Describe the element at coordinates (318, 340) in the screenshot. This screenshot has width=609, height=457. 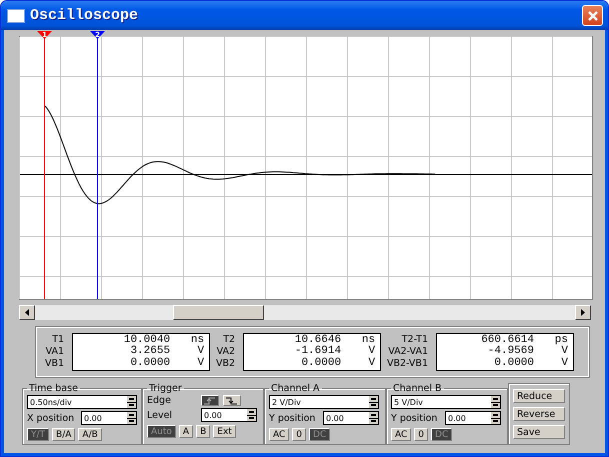
I see `readout-value: 10.6646` at that location.